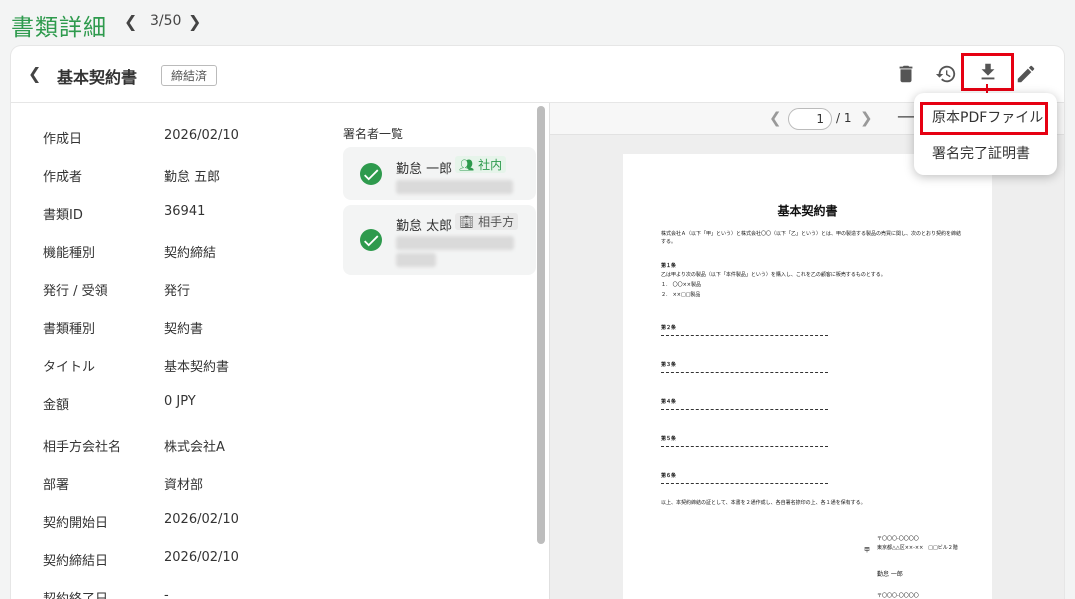 The image size is (1075, 599). I want to click on pdf-title: 基本契約書, so click(807, 211).